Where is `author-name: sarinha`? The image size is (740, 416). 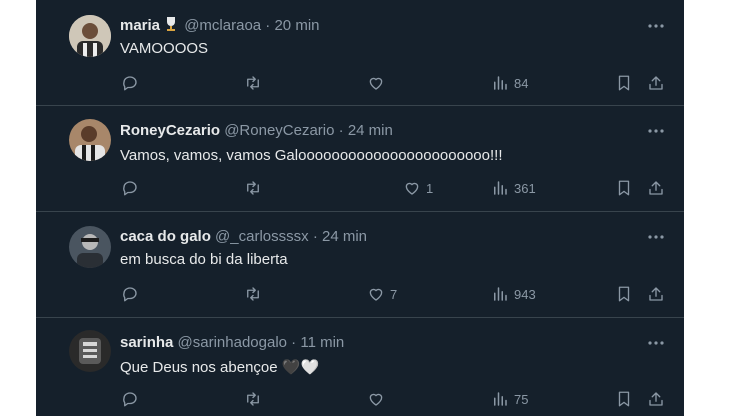 author-name: sarinha is located at coordinates (146, 342).